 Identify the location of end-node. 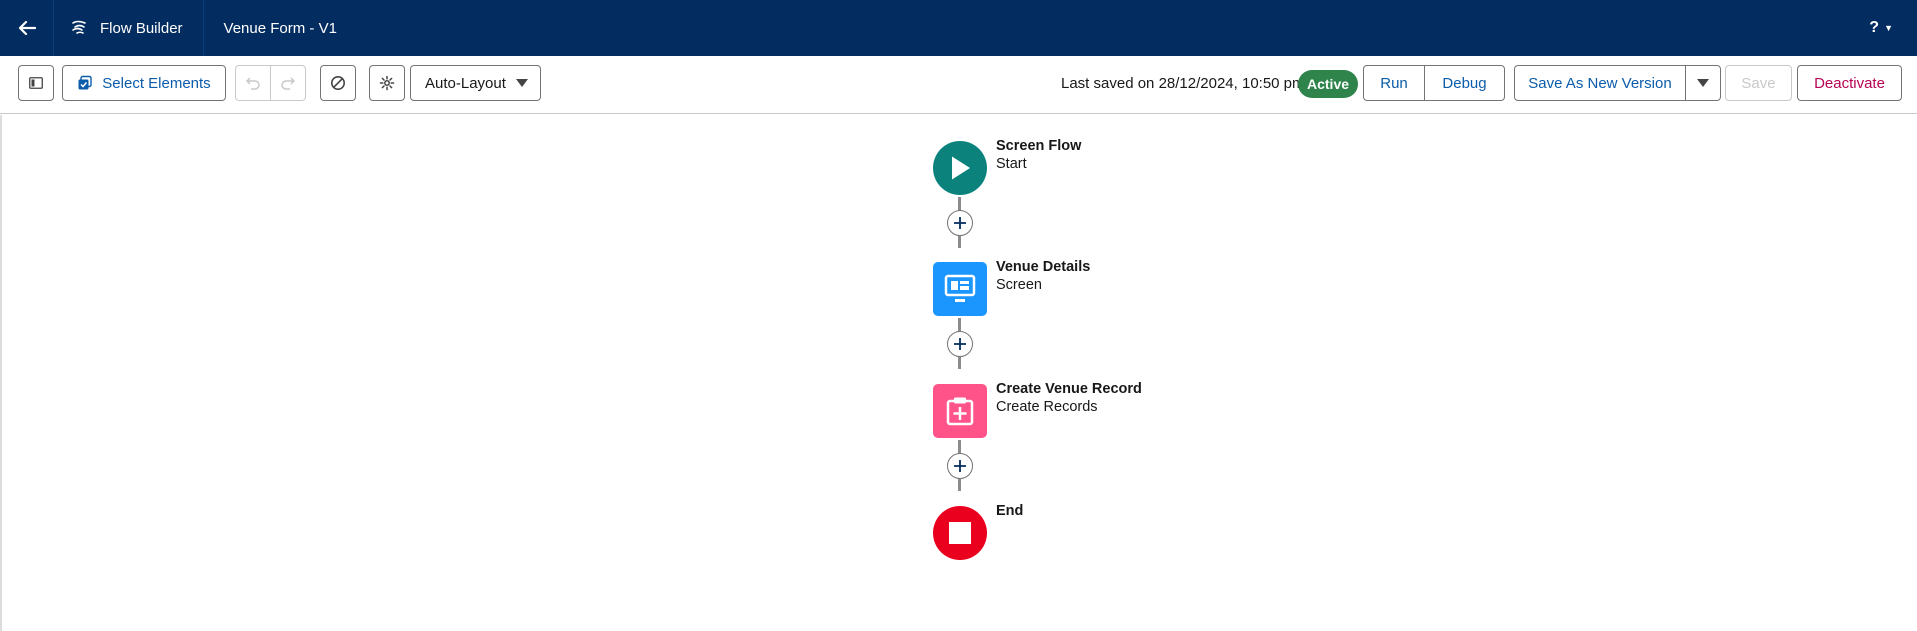
(960, 533).